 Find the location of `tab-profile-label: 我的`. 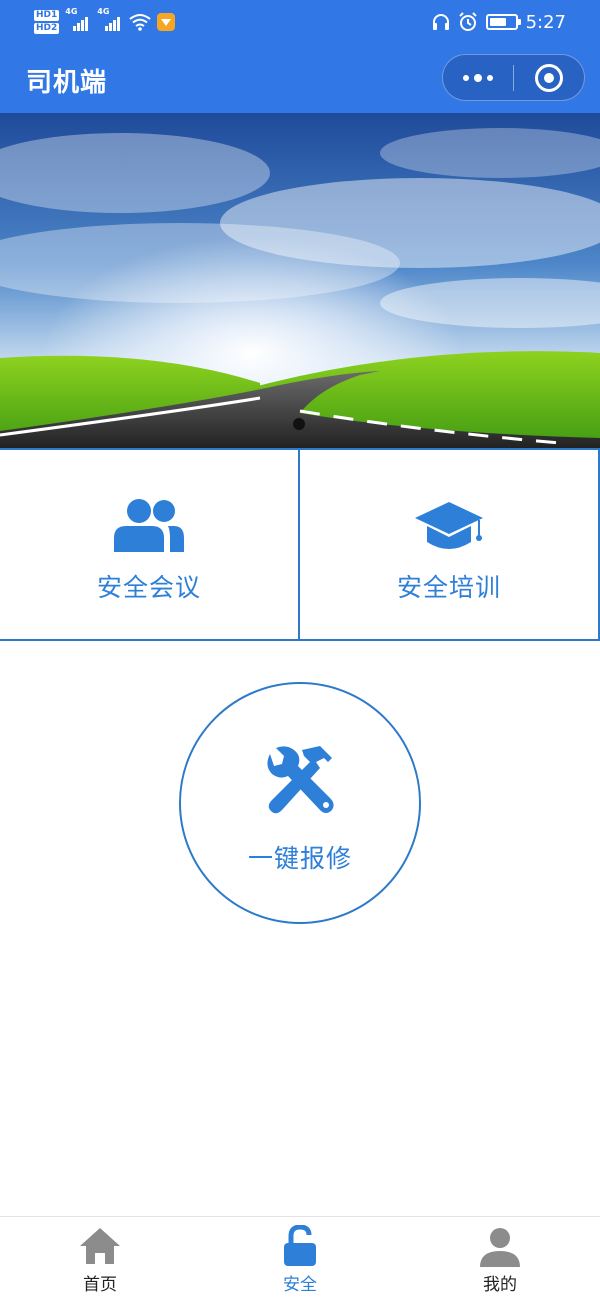

tab-profile-label: 我的 is located at coordinates (500, 1285).